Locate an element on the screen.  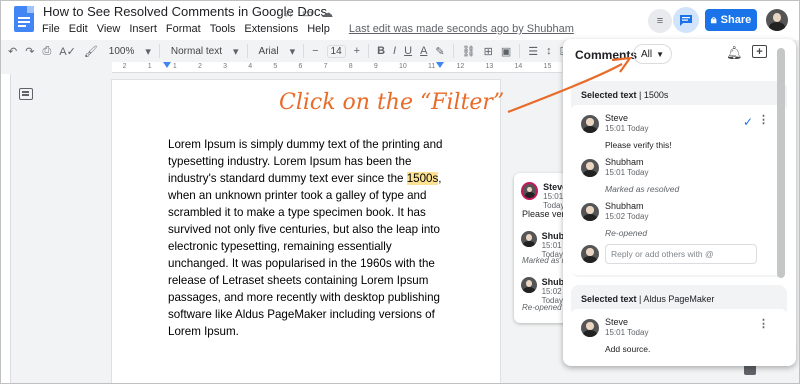
line-spacing-icon: ↕ is located at coordinates (549, 51).